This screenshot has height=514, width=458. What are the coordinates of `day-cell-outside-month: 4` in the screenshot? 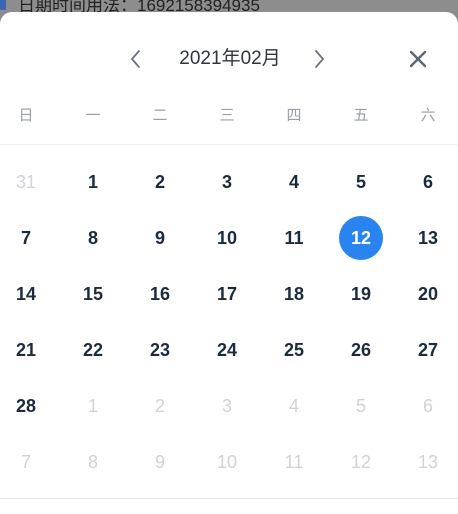 It's located at (294, 406).